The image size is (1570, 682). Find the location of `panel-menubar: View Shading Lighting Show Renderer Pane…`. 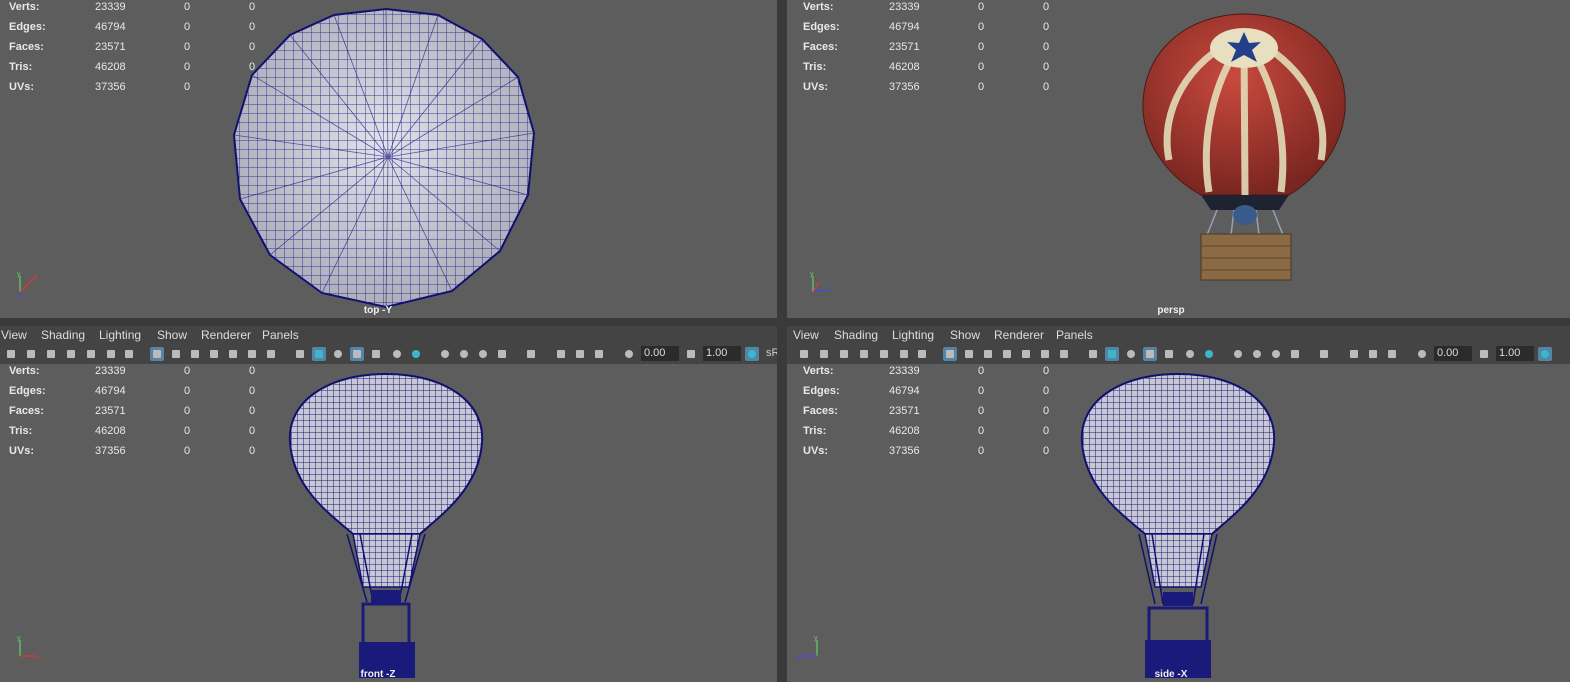

panel-menubar: View Shading Lighting Show Renderer Pane… is located at coordinates (1178, 335).